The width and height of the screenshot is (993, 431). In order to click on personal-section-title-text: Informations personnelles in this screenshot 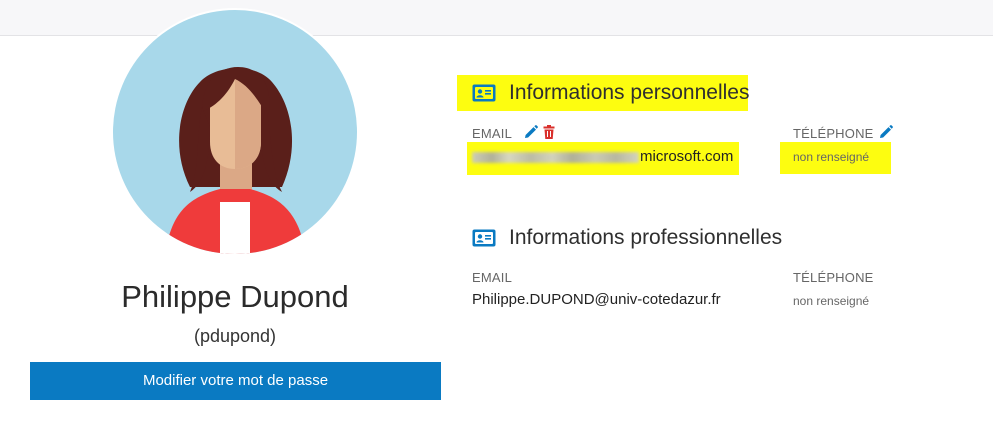, I will do `click(629, 92)`.